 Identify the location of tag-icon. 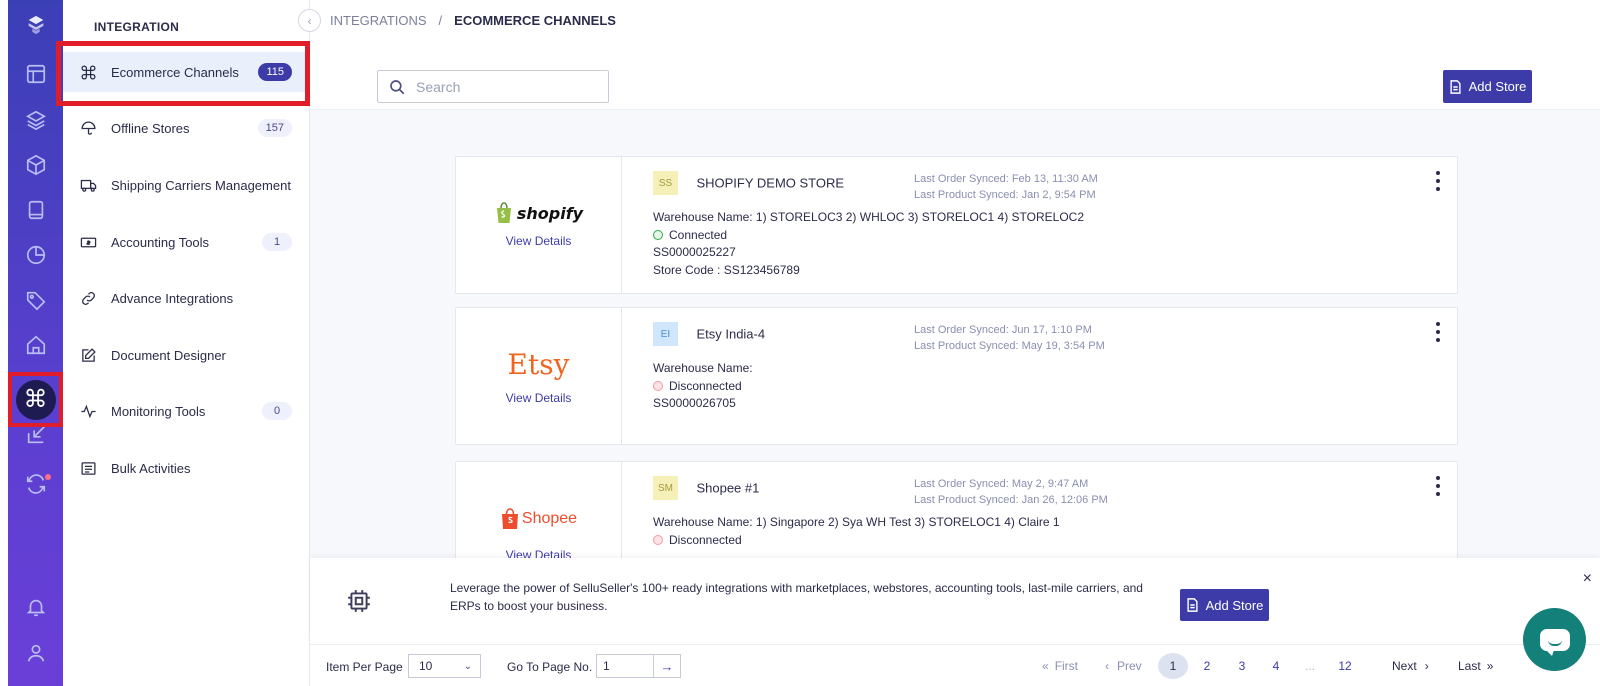
(35, 300).